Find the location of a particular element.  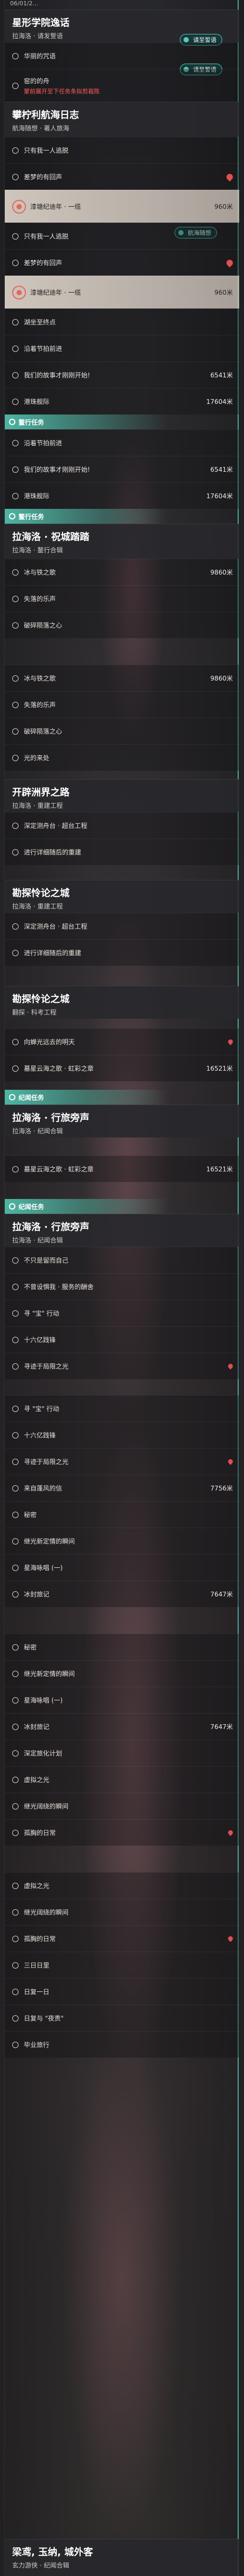

distance-label: 16521米 is located at coordinates (220, 1169).